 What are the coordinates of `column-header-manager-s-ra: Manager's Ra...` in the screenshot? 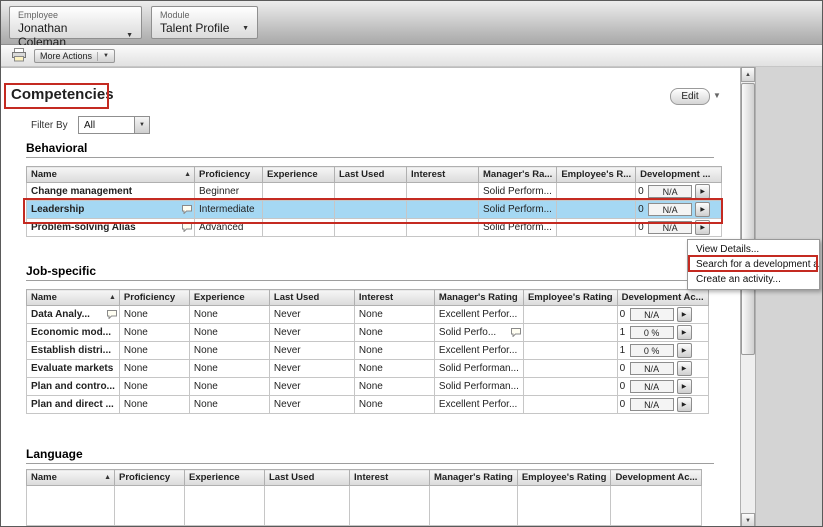 It's located at (517, 174).